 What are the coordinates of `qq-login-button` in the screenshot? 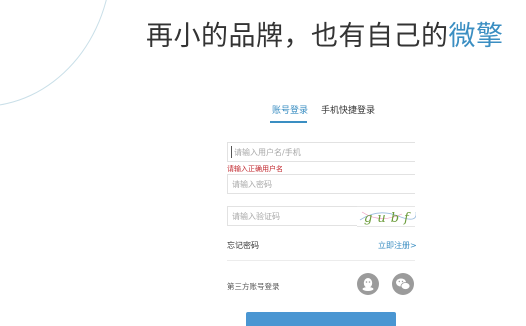 It's located at (368, 284).